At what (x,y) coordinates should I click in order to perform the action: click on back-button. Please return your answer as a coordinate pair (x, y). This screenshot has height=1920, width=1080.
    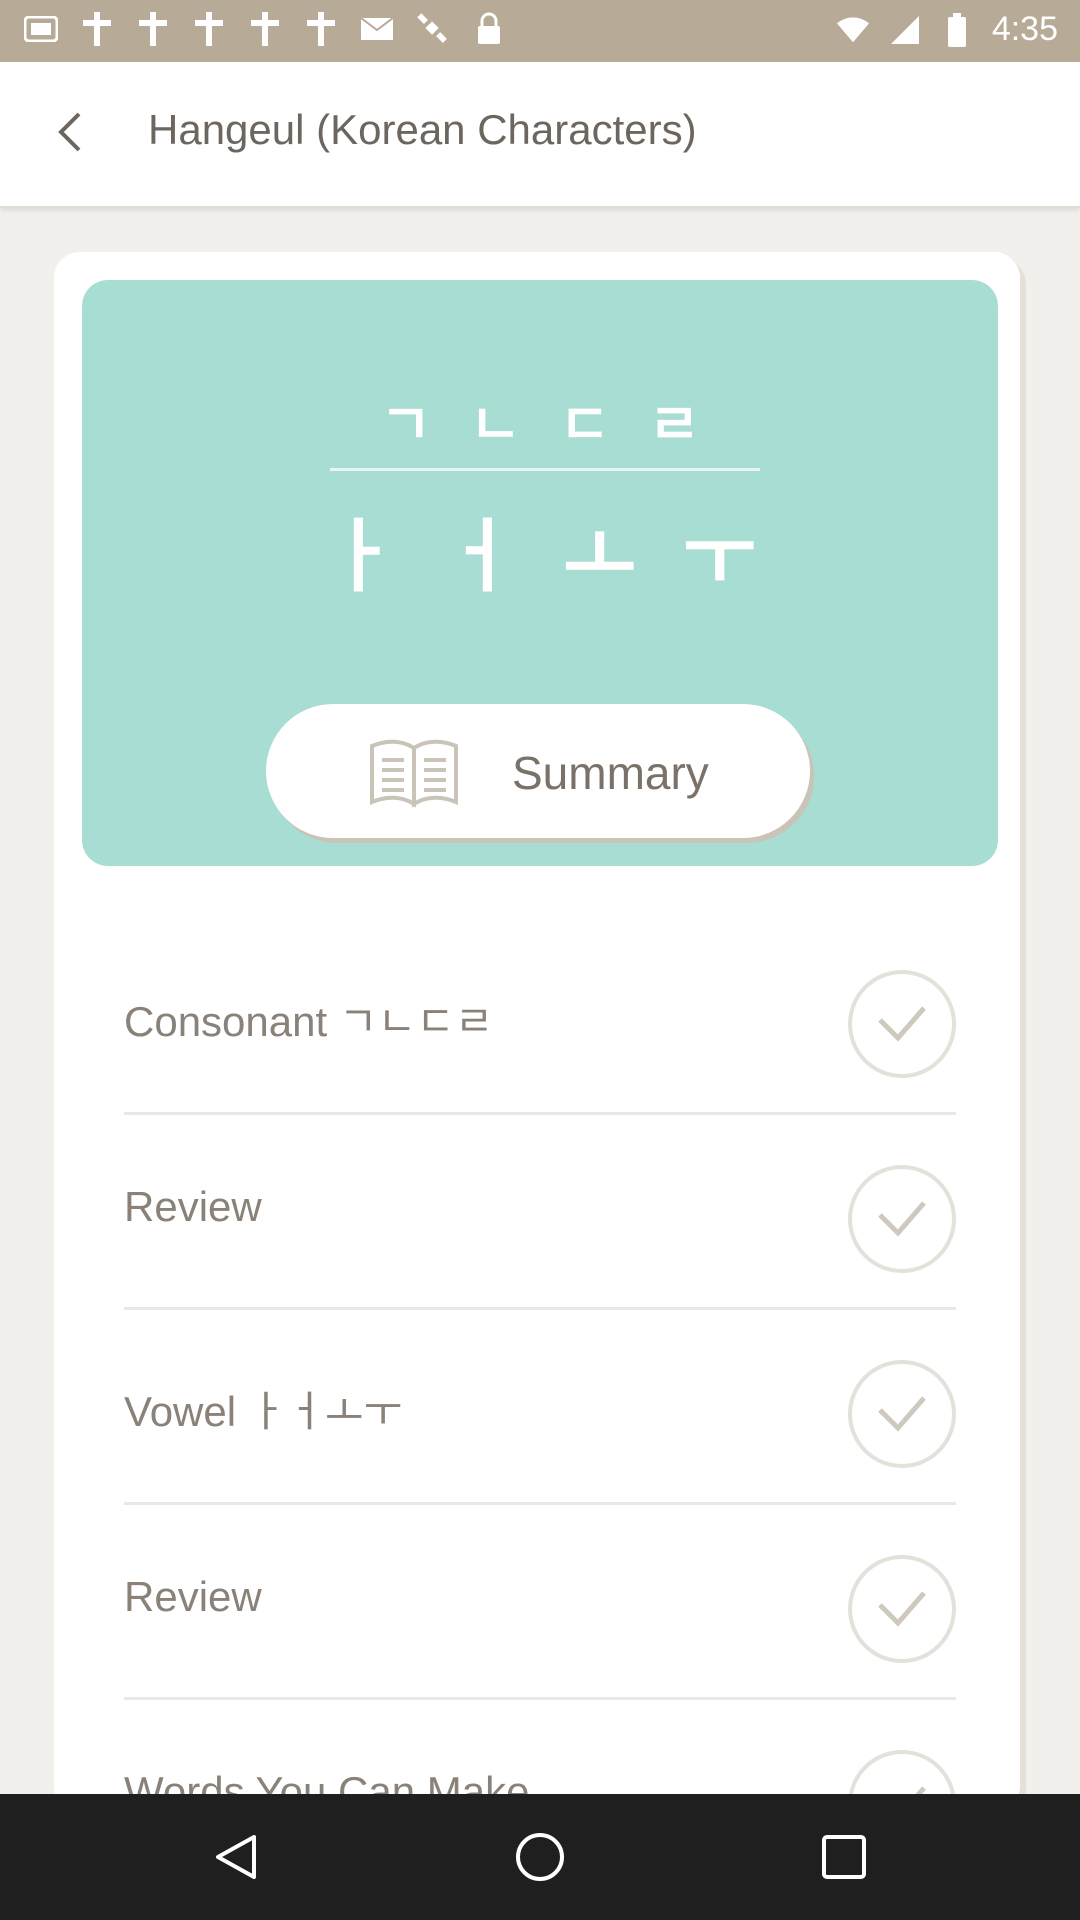
    Looking at the image, I should click on (70, 132).